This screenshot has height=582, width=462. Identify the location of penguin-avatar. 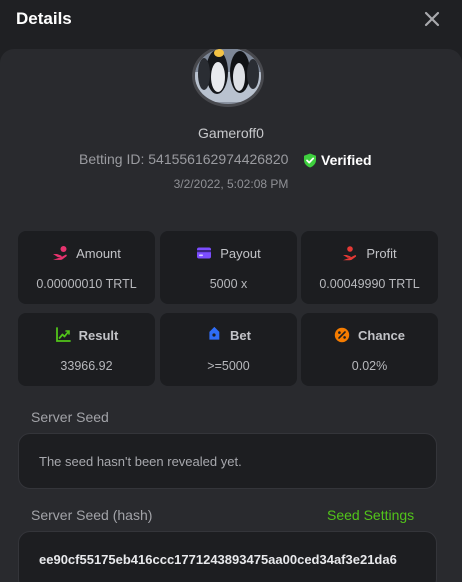
(228, 78).